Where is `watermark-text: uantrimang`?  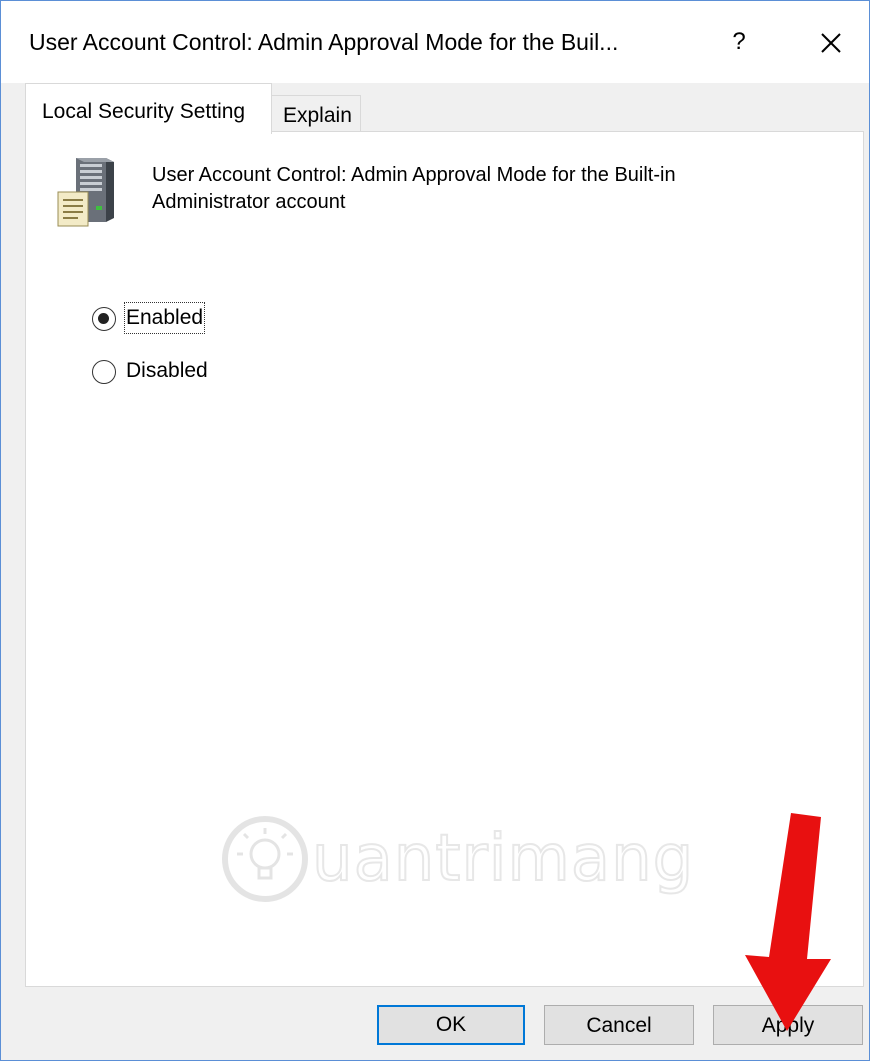
watermark-text: uantrimang is located at coordinates (503, 859).